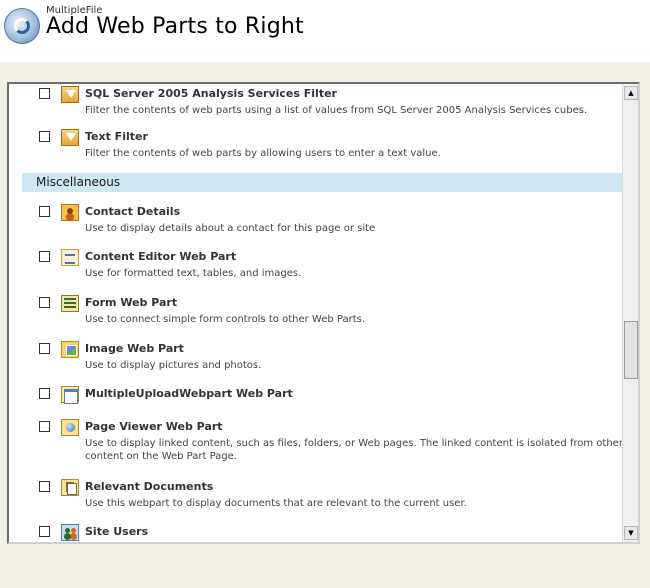 The width and height of the screenshot is (650, 588). Describe the element at coordinates (117, 531) in the screenshot. I see `web-part-title: Site Users` at that location.